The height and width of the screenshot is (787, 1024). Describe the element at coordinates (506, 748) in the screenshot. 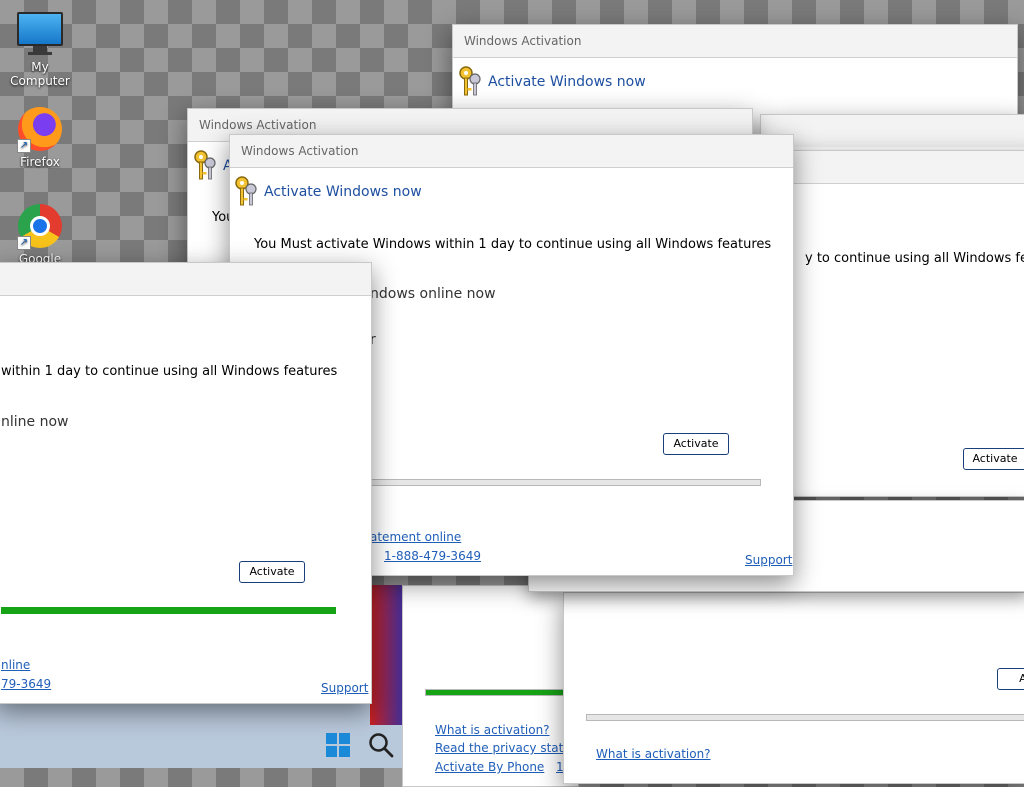

I see `privacy-statement-link: Read the privacy statem` at that location.